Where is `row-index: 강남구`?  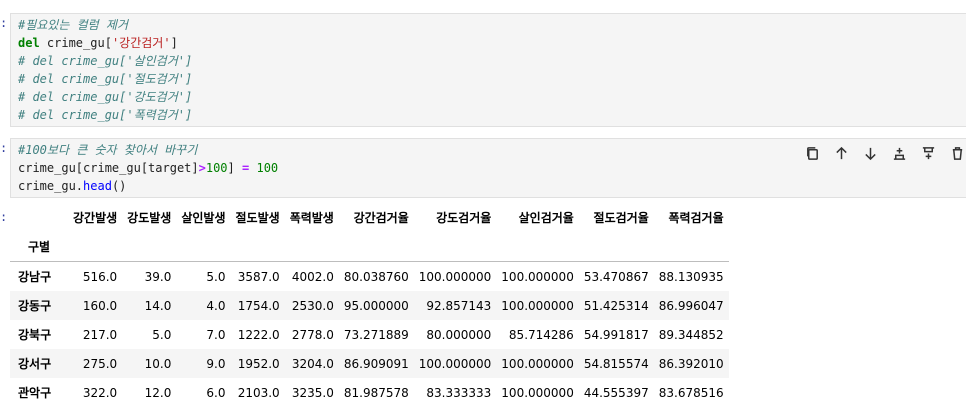 row-index: 강남구 is located at coordinates (39, 276).